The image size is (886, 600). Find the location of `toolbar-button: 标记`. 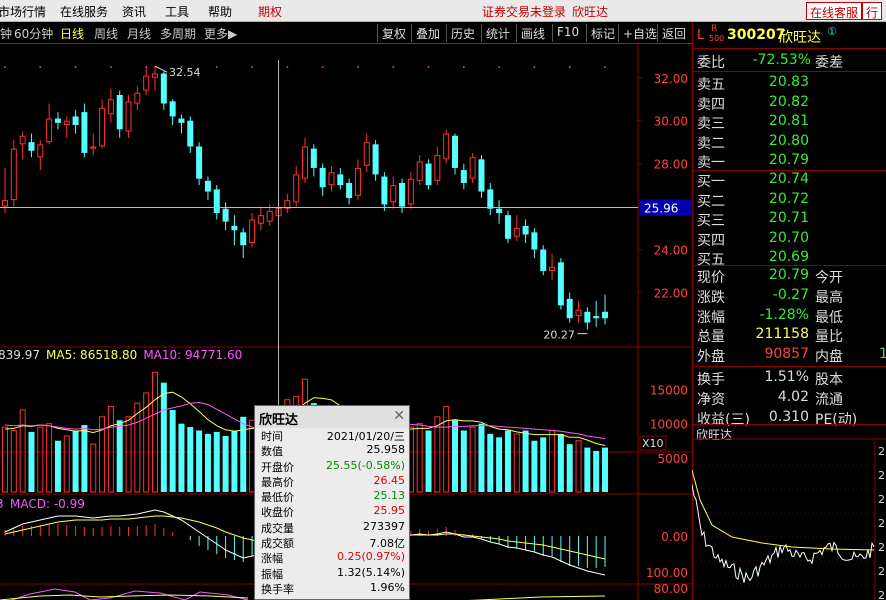

toolbar-button: 标记 is located at coordinates (603, 33).